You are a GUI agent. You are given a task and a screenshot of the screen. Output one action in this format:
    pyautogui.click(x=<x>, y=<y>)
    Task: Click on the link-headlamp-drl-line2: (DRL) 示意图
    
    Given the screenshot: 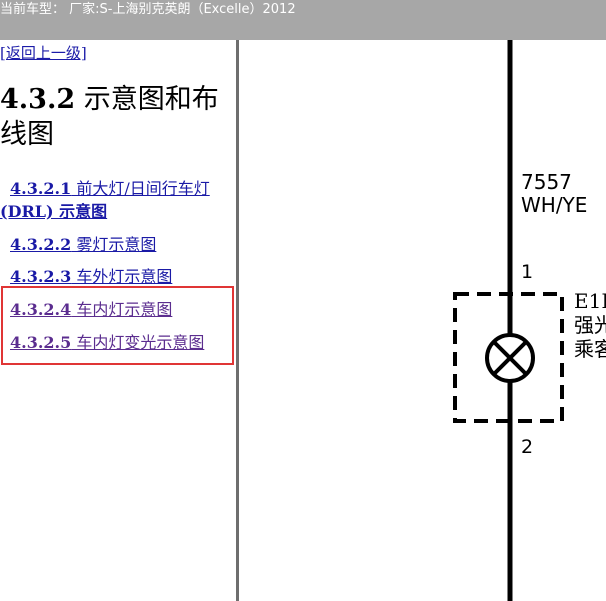 What is the action you would take?
    pyautogui.click(x=53, y=211)
    